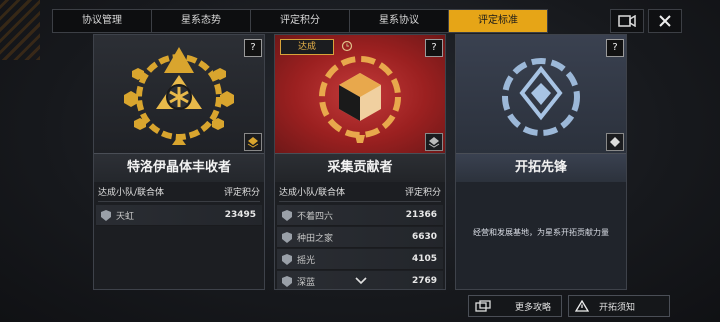  Describe the element at coordinates (347, 46) in the screenshot. I see `timer-icon` at that location.